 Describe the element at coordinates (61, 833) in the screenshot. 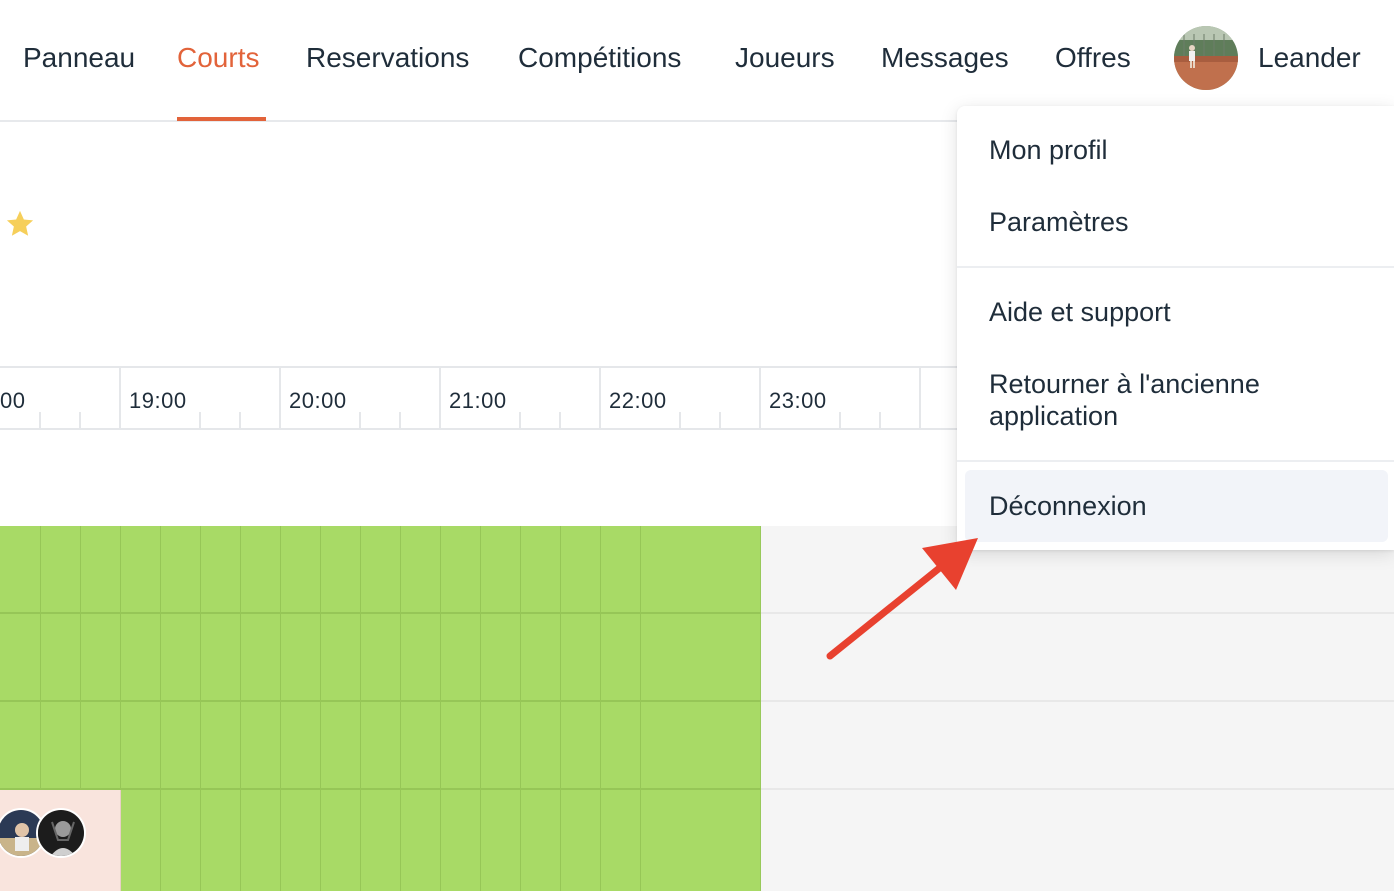

I see `player-avatar` at that location.